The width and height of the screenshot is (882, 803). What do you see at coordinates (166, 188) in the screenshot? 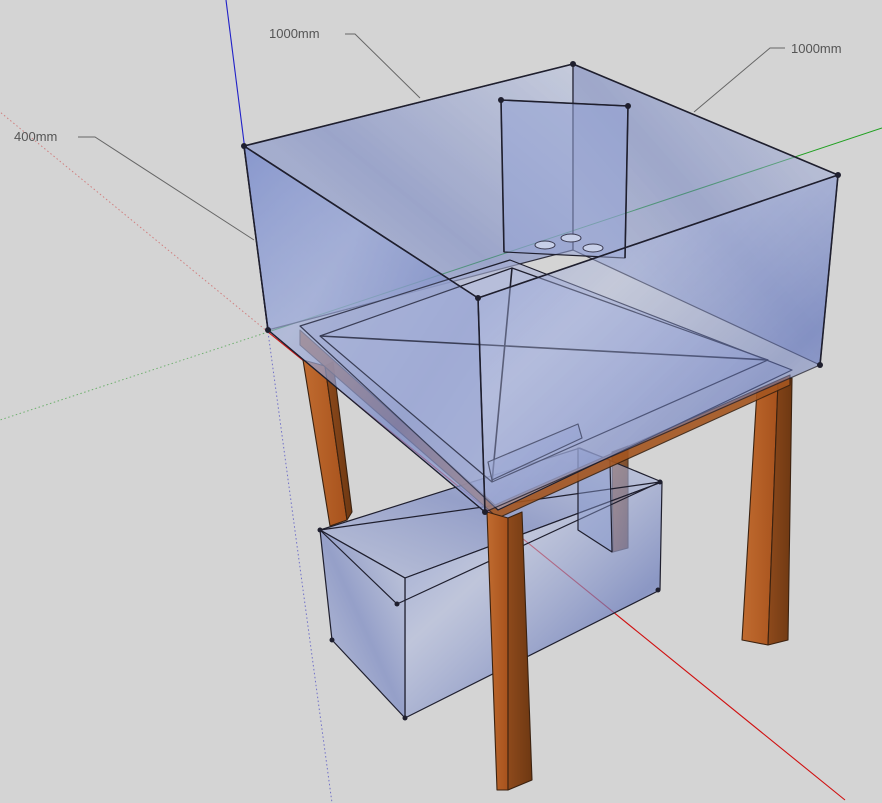
I see `leader-height` at bounding box center [166, 188].